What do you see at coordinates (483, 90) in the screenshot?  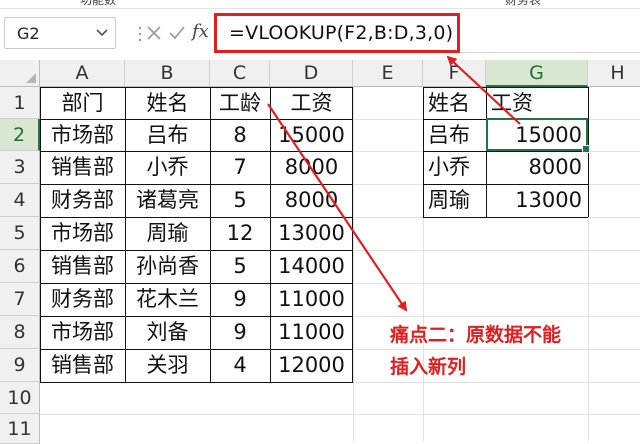 I see `arrow-to-formula` at bounding box center [483, 90].